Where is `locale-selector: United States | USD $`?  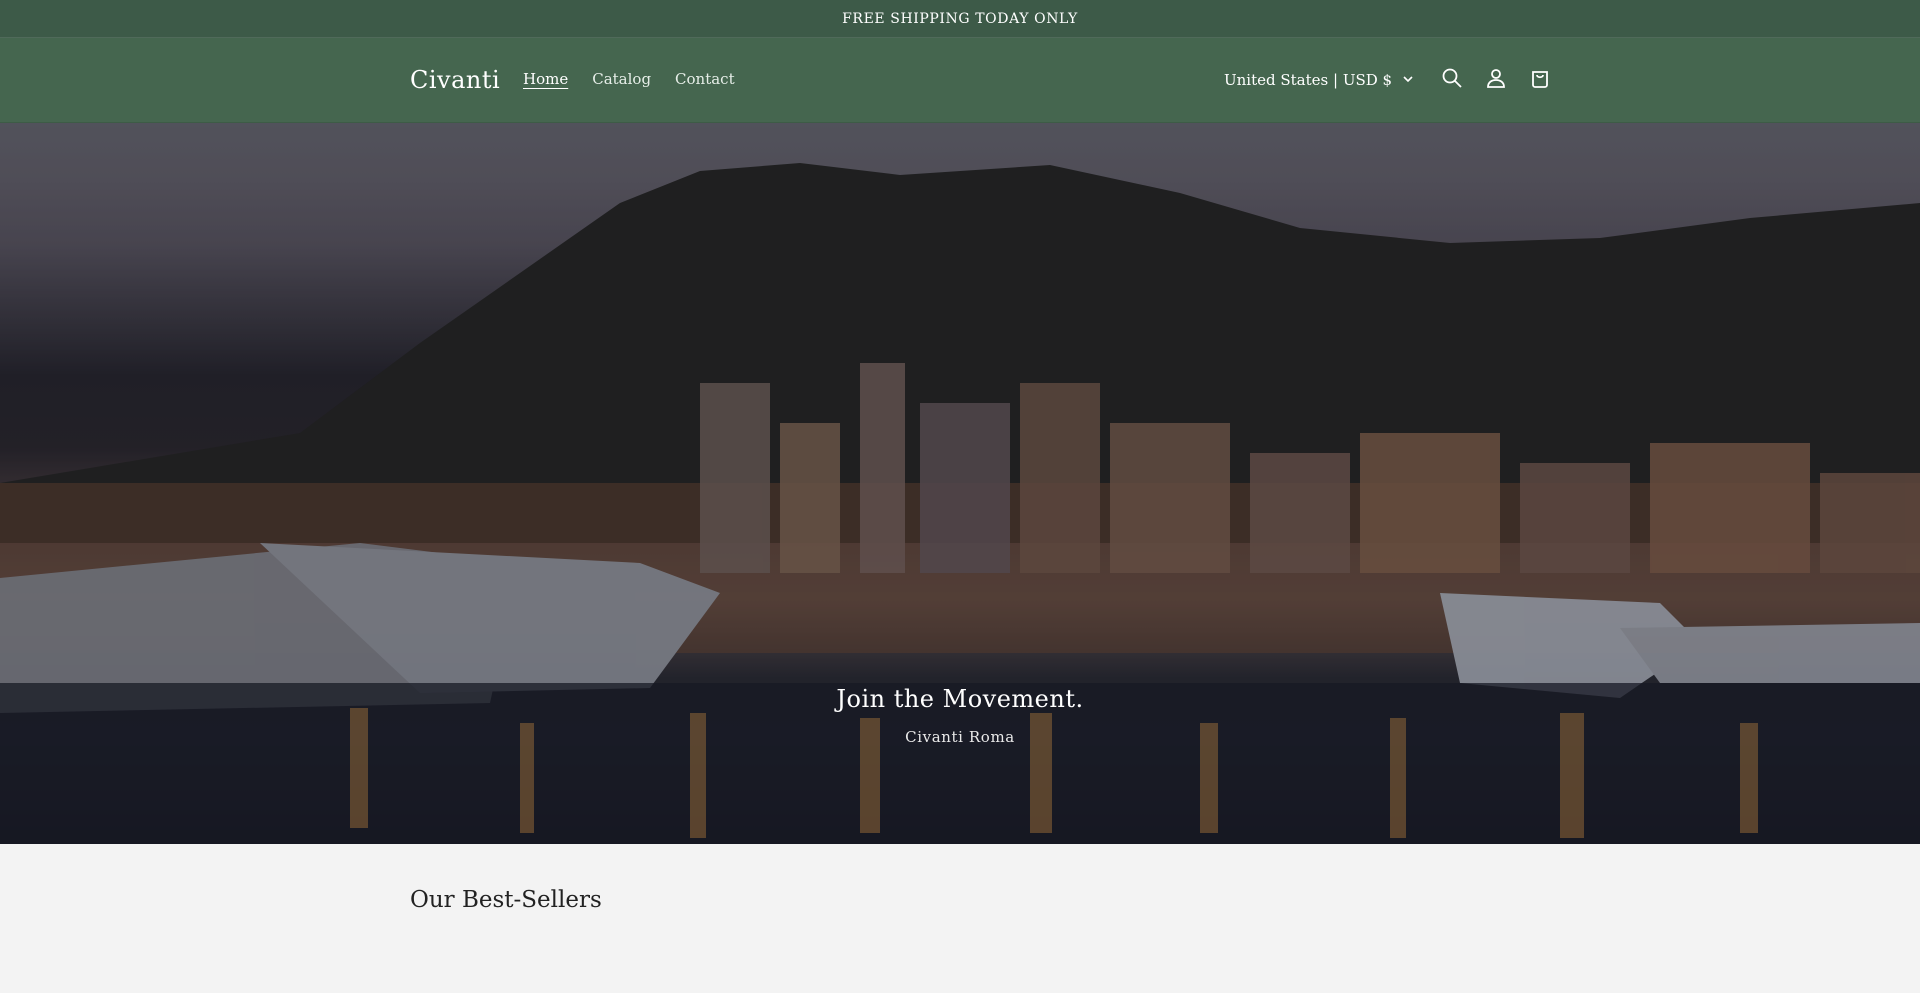 locale-selector: United States | USD $ is located at coordinates (1319, 80).